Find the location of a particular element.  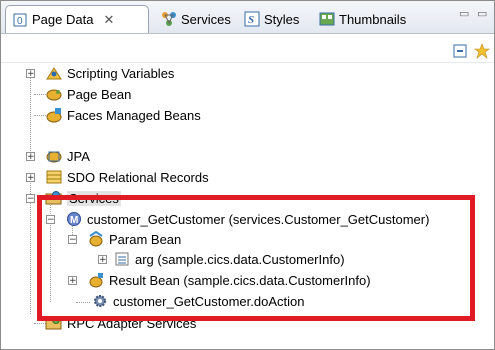

maximize-icon: ▭ is located at coordinates (482, 13).